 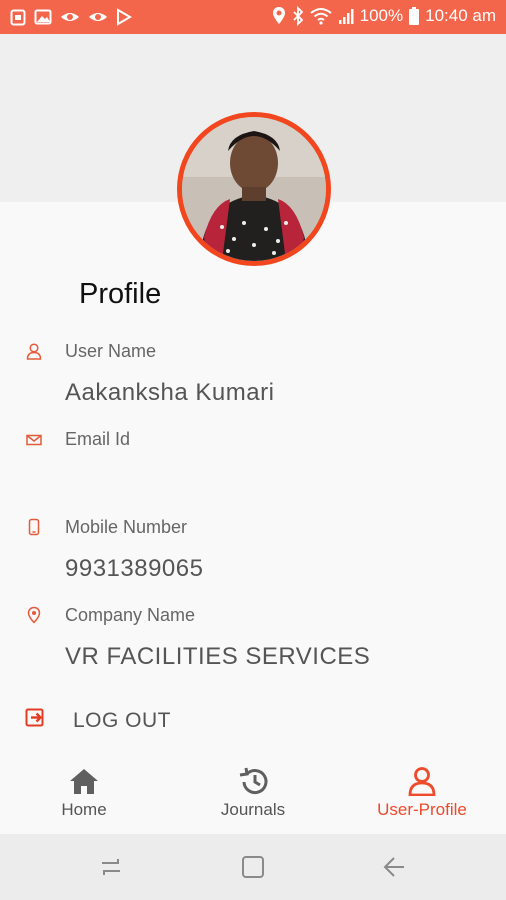 What do you see at coordinates (321, 16) in the screenshot?
I see `wifi-icon` at bounding box center [321, 16].